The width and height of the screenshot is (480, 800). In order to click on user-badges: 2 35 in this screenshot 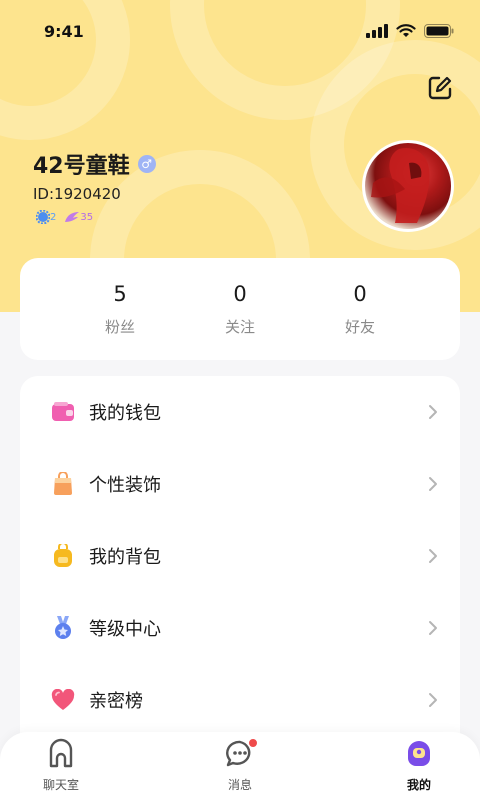, I will do `click(64, 217)`.